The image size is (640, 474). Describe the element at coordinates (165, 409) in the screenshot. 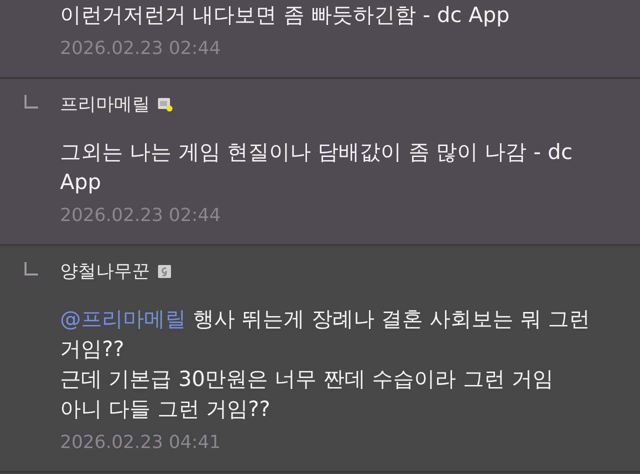

I see `comment-text: 아니 다들 그런 거임??` at that location.